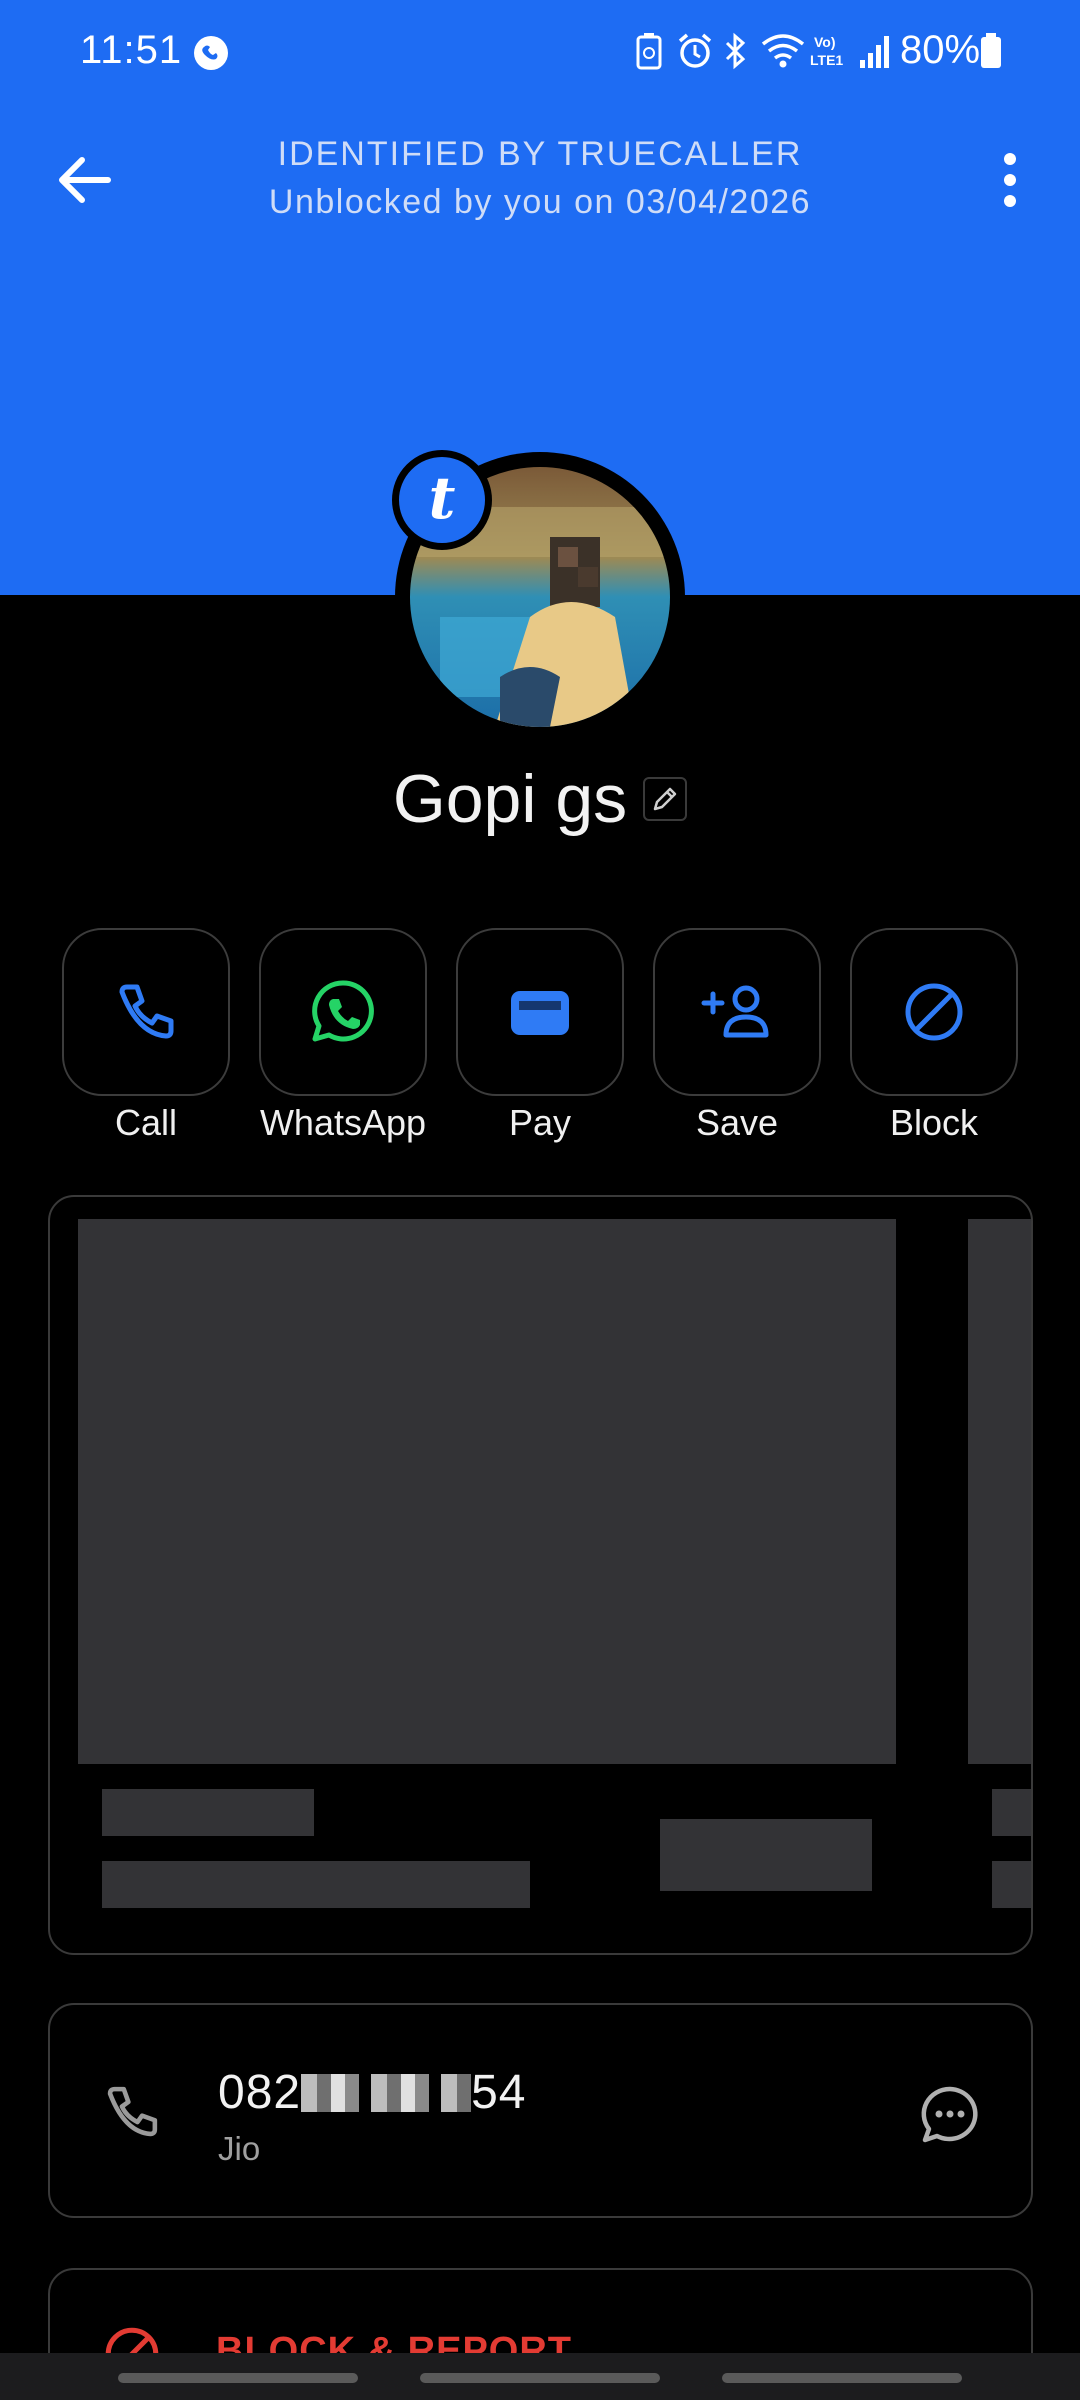  Describe the element at coordinates (737, 1122) in the screenshot. I see `save-label: Save` at that location.